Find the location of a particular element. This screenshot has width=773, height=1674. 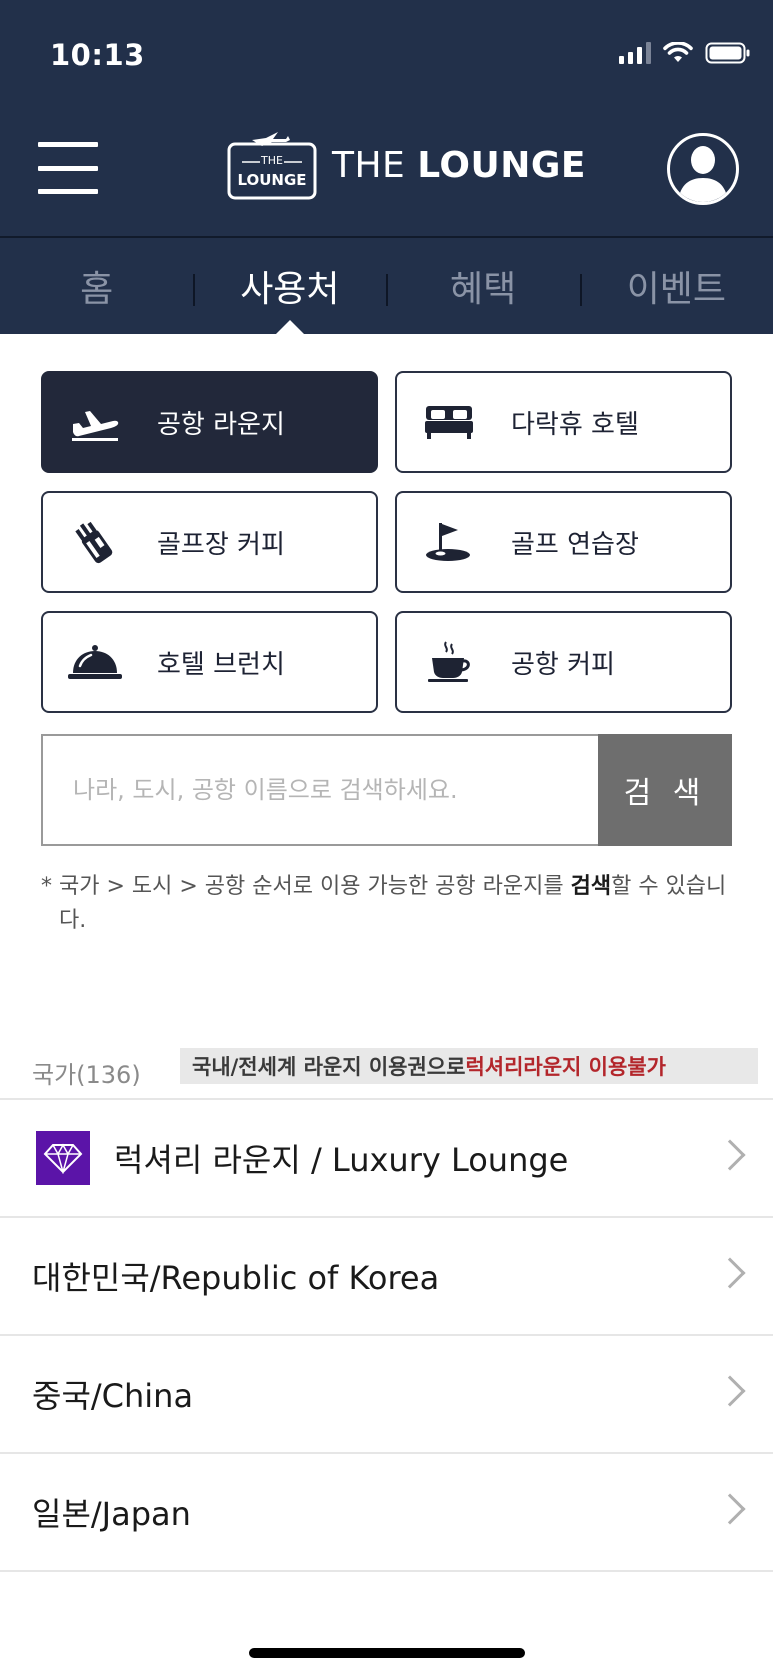

golf-bag-icon is located at coordinates (95, 542).